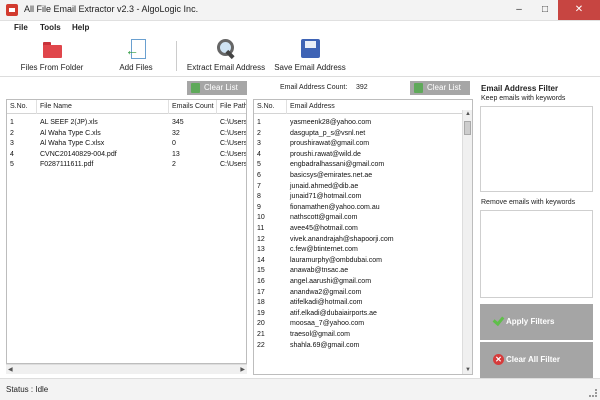  Describe the element at coordinates (72, 144) in the screenshot. I see `cell-file-name: Al Waha Type C.xlsx` at that location.